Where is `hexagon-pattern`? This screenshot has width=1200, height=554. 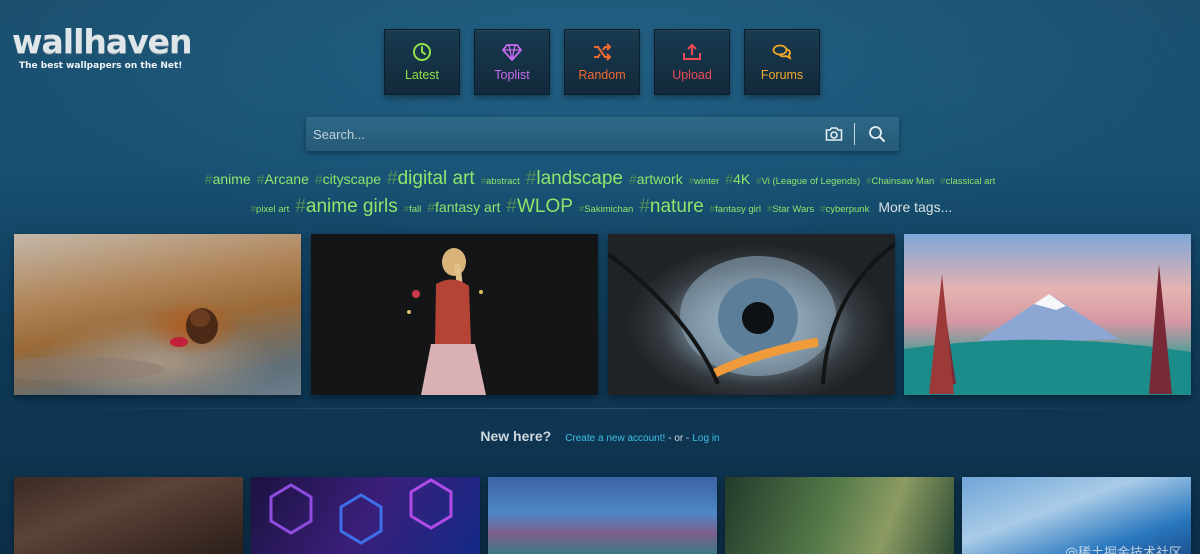
hexagon-pattern is located at coordinates (361, 511).